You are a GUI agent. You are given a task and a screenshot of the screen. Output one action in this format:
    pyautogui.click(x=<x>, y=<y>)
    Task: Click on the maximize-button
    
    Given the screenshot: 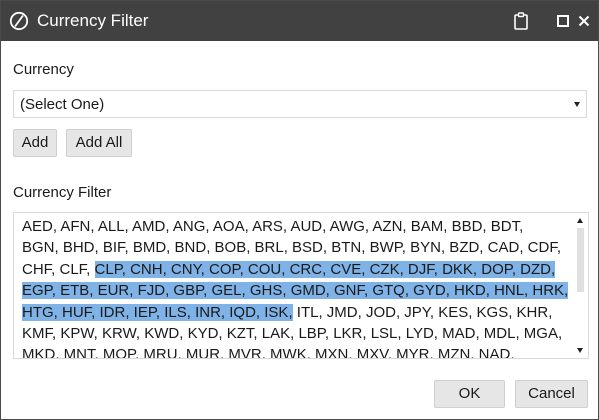 What is the action you would take?
    pyautogui.click(x=563, y=21)
    